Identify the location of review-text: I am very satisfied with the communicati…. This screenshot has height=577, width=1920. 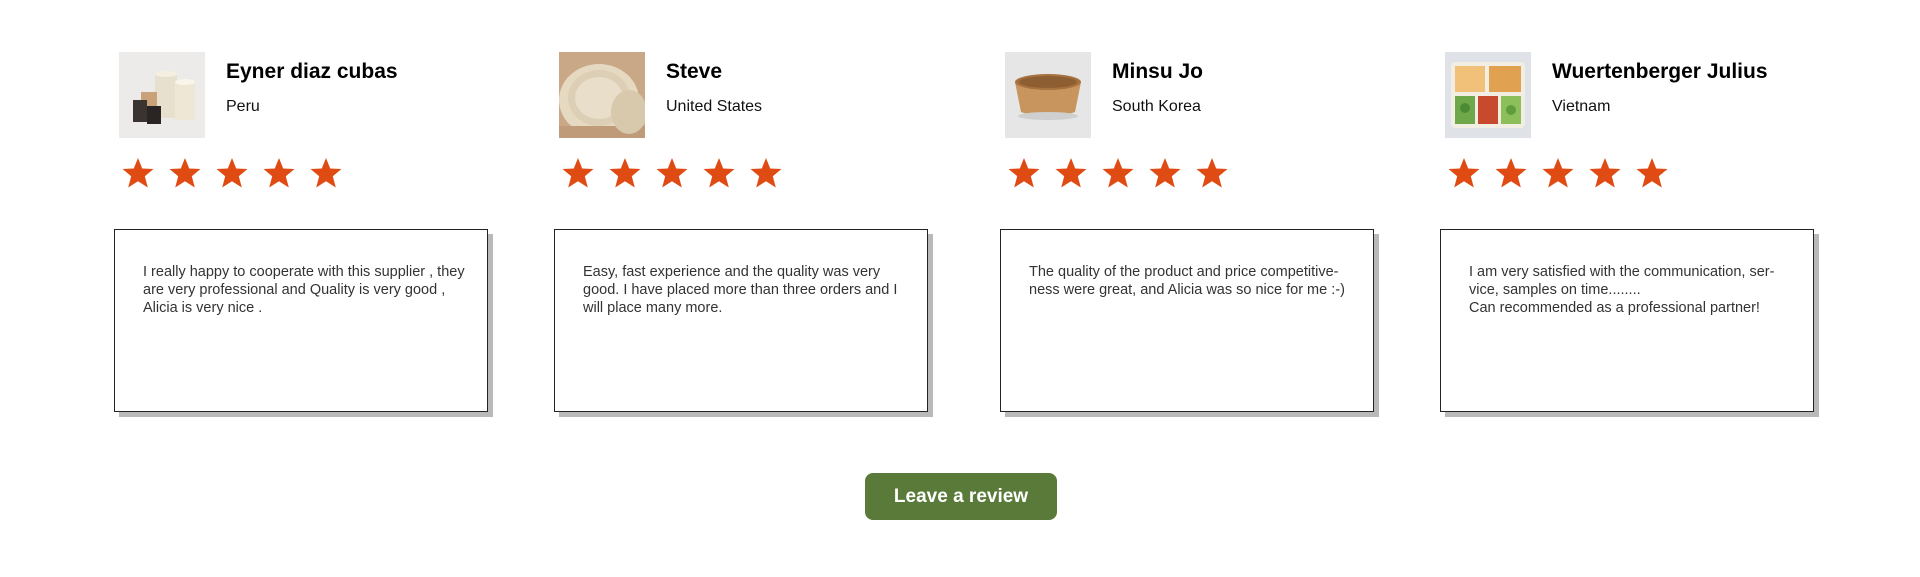
(1622, 290).